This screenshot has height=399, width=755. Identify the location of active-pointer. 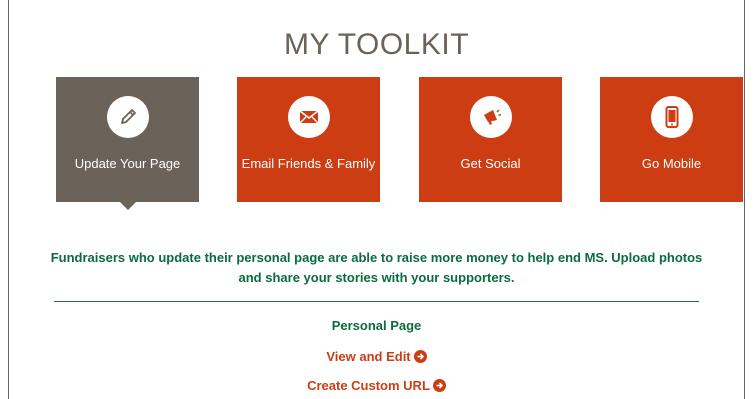
(127, 206).